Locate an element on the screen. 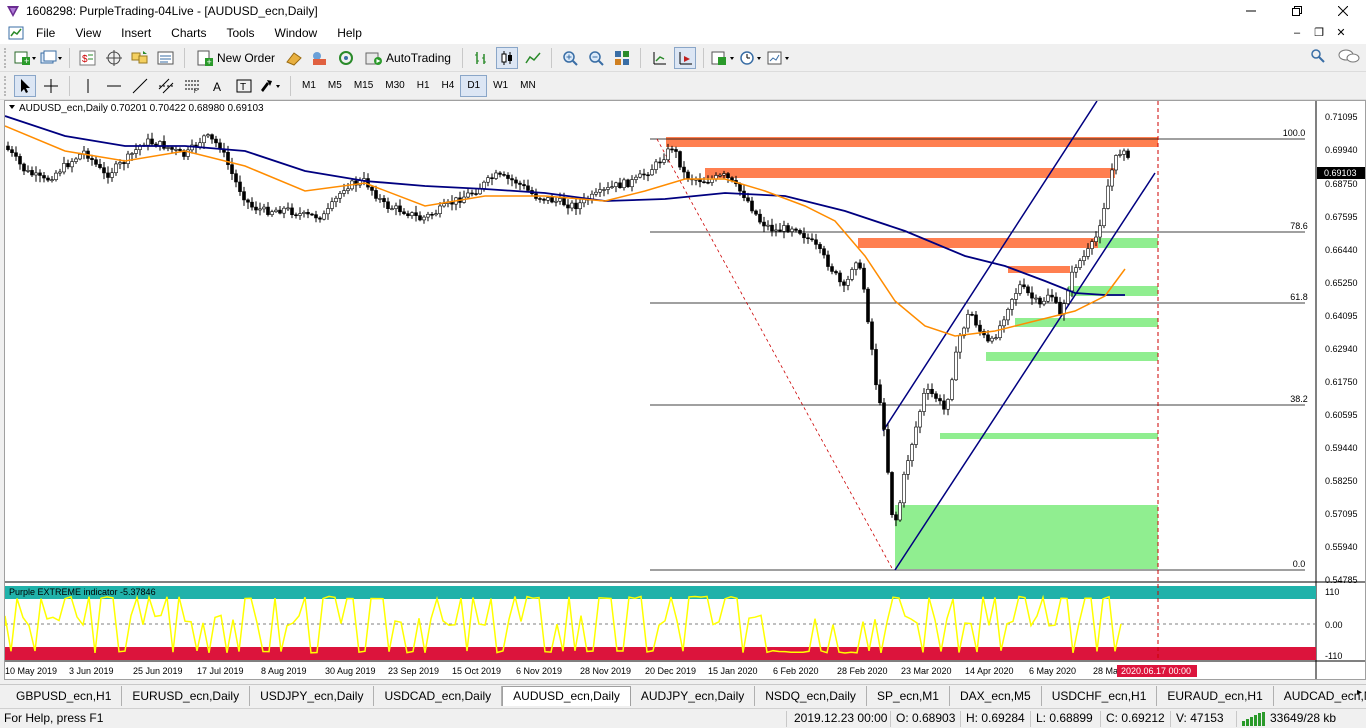 This screenshot has height=728, width=1366. candlestick-button is located at coordinates (506, 57).